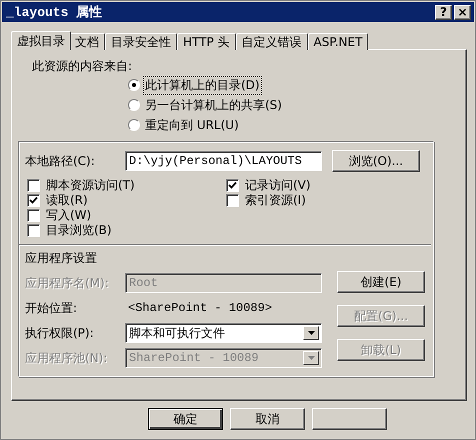  I want to click on path-field: D:\yjy(Personal)\LAYOUTS, so click(223, 161).